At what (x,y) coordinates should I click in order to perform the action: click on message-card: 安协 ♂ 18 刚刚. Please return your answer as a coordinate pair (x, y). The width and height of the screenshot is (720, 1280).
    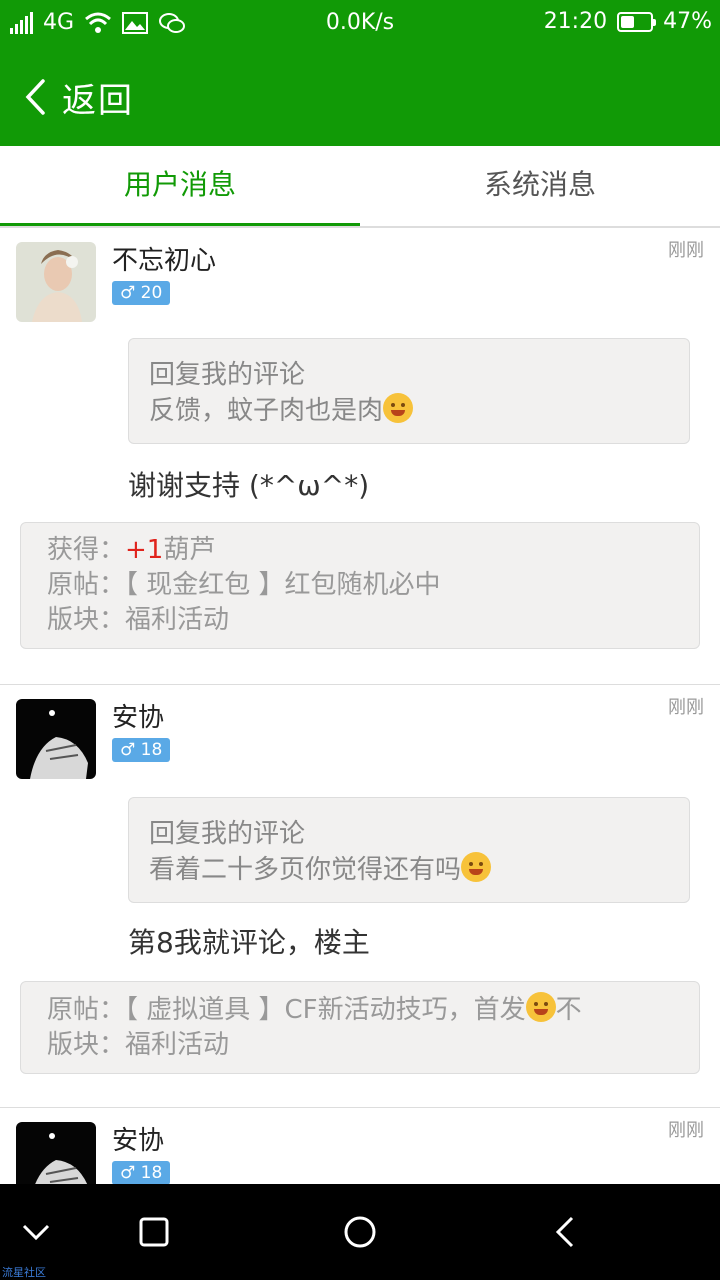
    Looking at the image, I should click on (360, 1146).